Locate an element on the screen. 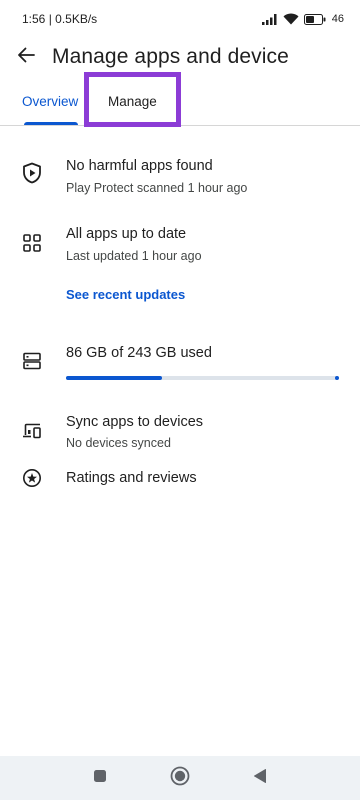 This screenshot has height=800, width=360. arrow-back-icon is located at coordinates (26, 57).